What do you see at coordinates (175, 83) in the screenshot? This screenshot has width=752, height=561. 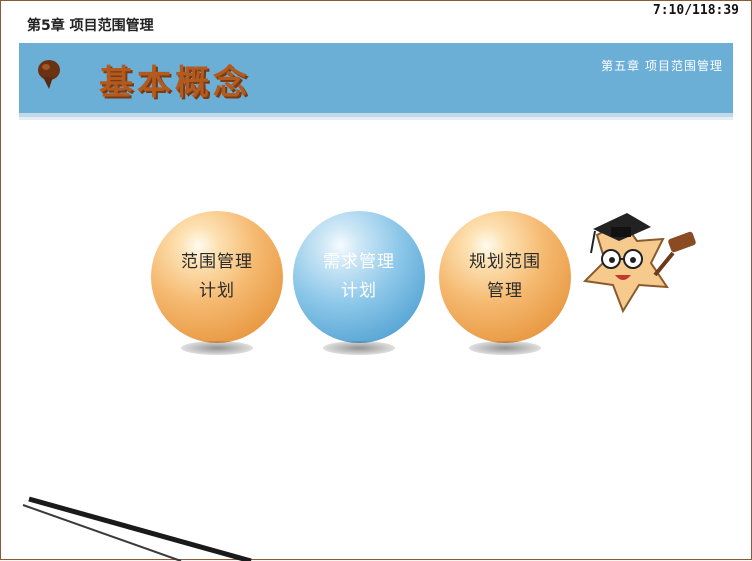 I see `page-title: 基本概念` at bounding box center [175, 83].